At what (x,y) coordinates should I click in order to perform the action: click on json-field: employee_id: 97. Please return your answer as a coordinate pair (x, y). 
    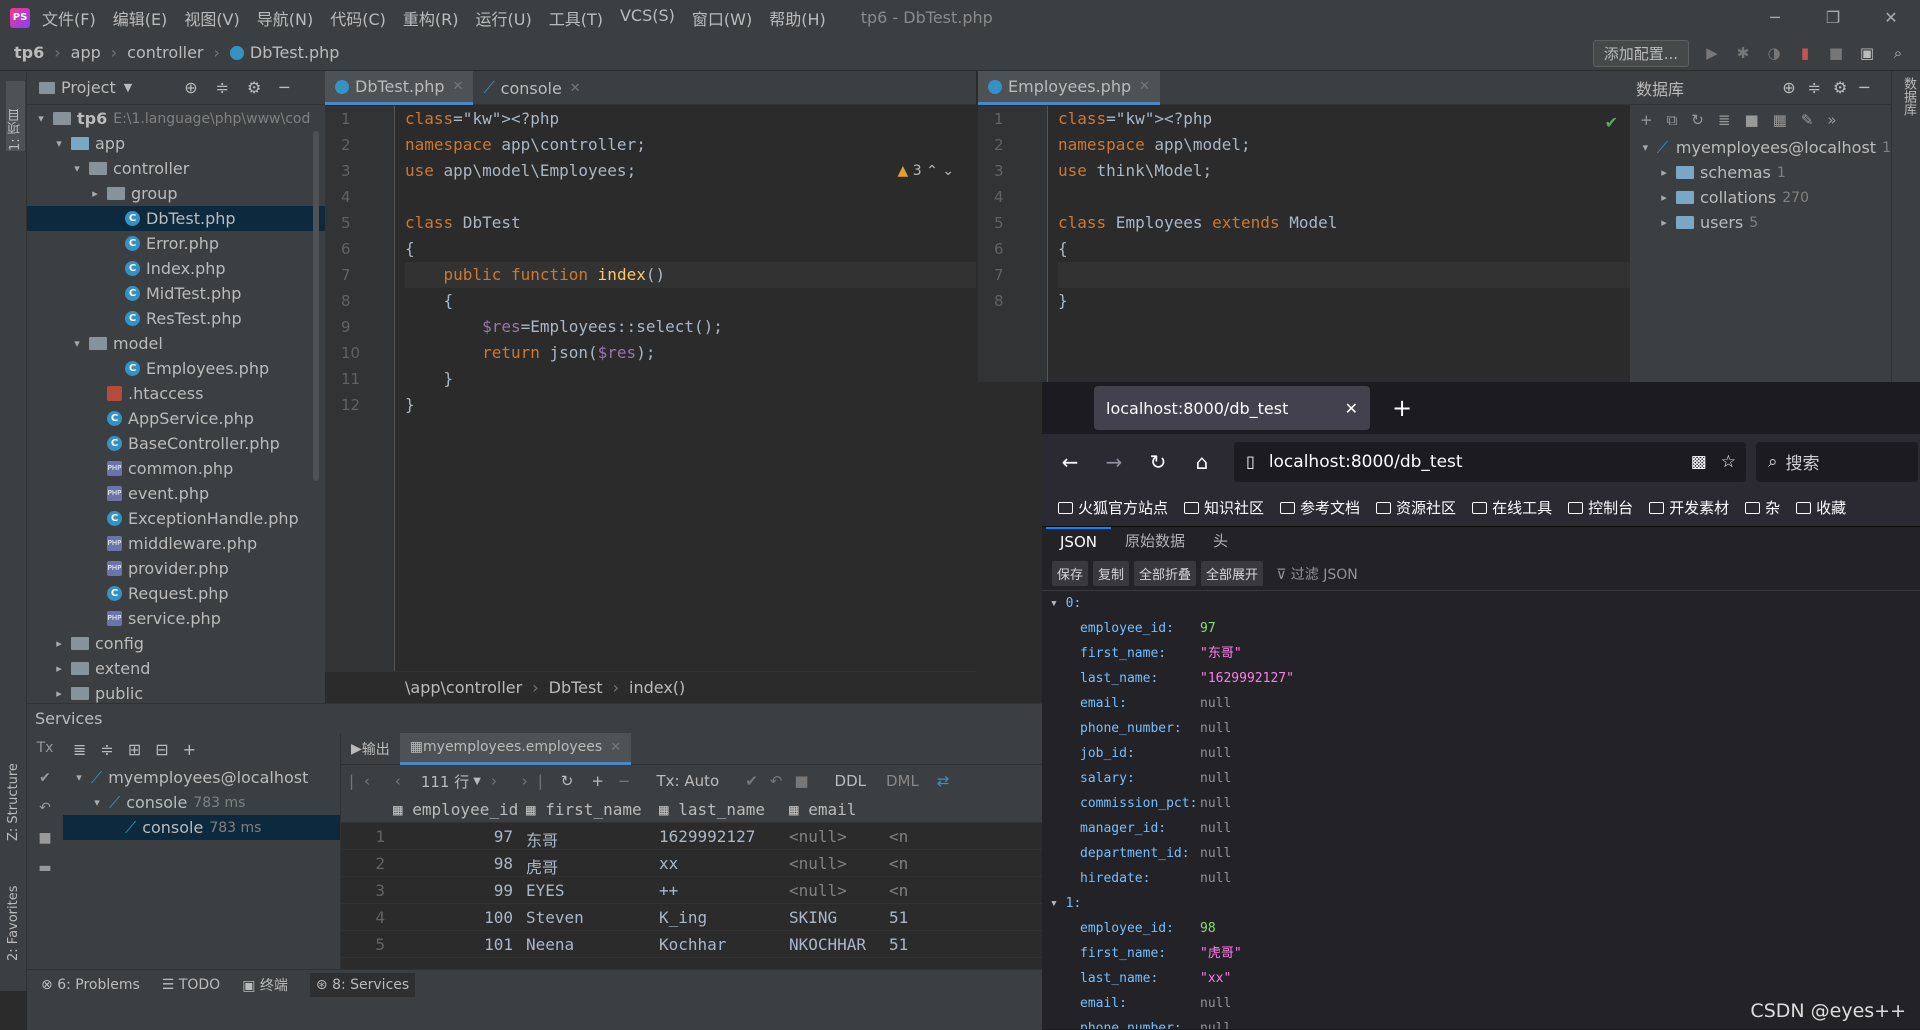
    Looking at the image, I should click on (1485, 628).